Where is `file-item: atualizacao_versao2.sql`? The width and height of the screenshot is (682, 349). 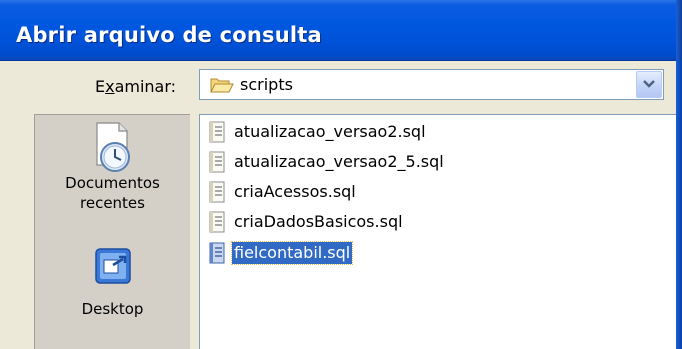
file-item: atualizacao_versao2.sql is located at coordinates (318, 132).